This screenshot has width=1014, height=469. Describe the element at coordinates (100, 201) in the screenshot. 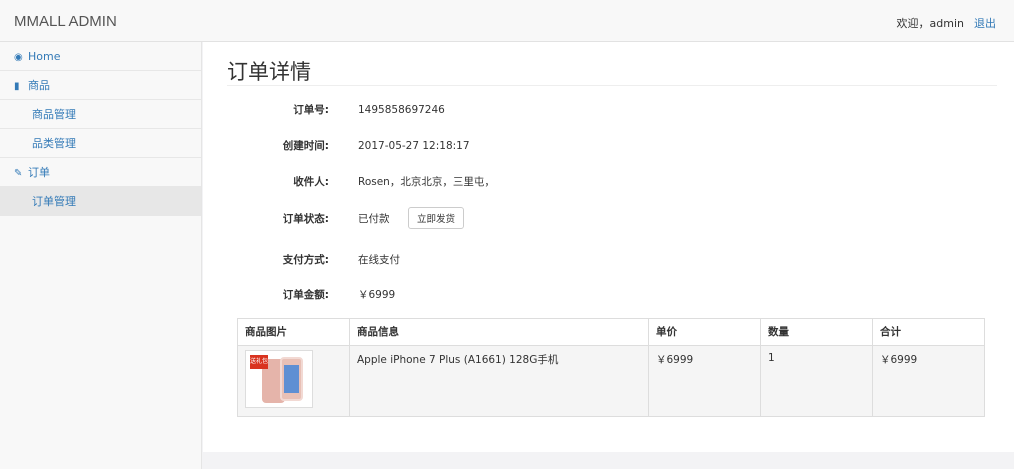

I see `sidebar-item-order-manage: 订单管理` at that location.